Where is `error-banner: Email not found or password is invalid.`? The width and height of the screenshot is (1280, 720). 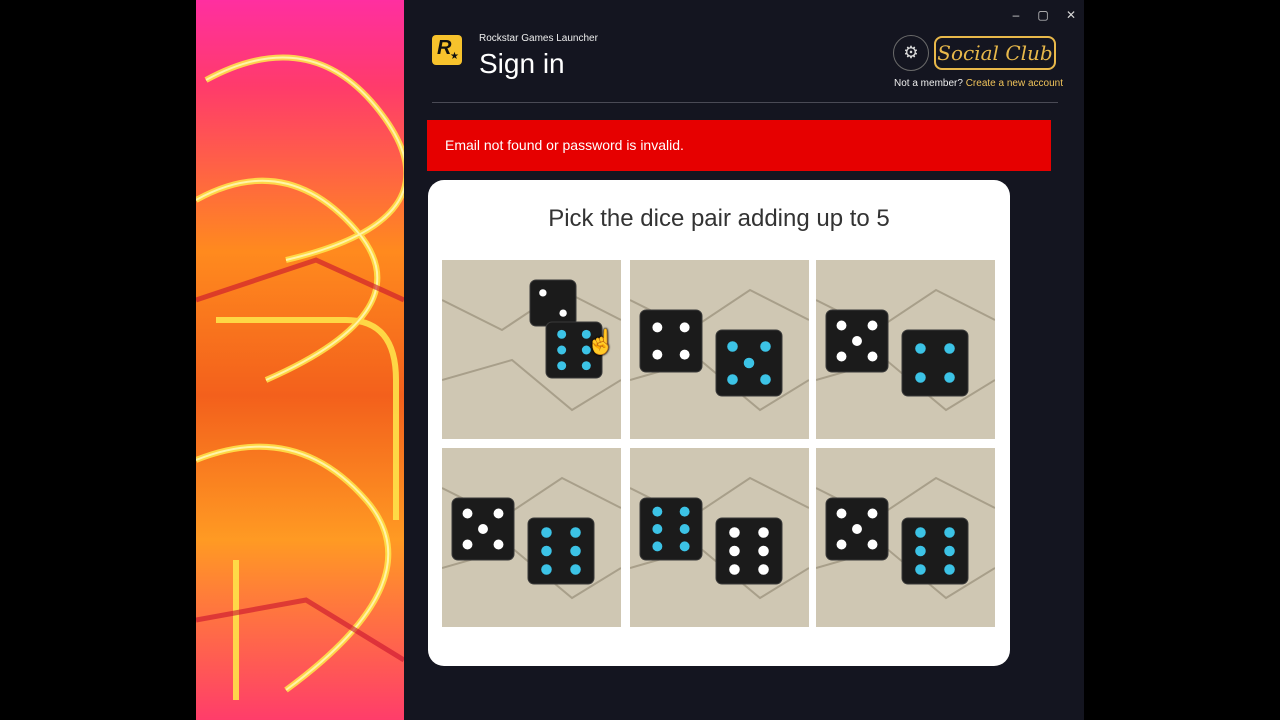
error-banner: Email not found or password is invalid. is located at coordinates (739, 145).